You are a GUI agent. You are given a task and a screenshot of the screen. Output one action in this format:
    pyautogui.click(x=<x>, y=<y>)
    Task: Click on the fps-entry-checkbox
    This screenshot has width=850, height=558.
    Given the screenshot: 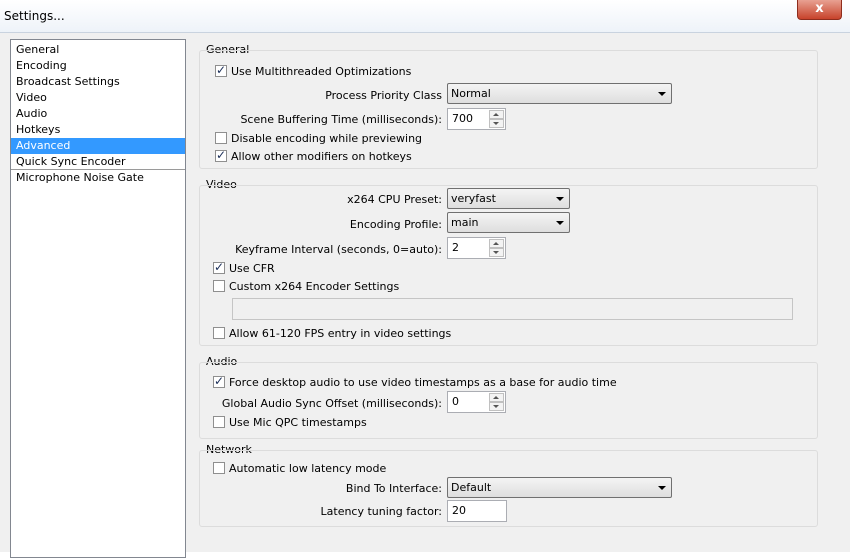 What is the action you would take?
    pyautogui.click(x=219, y=333)
    